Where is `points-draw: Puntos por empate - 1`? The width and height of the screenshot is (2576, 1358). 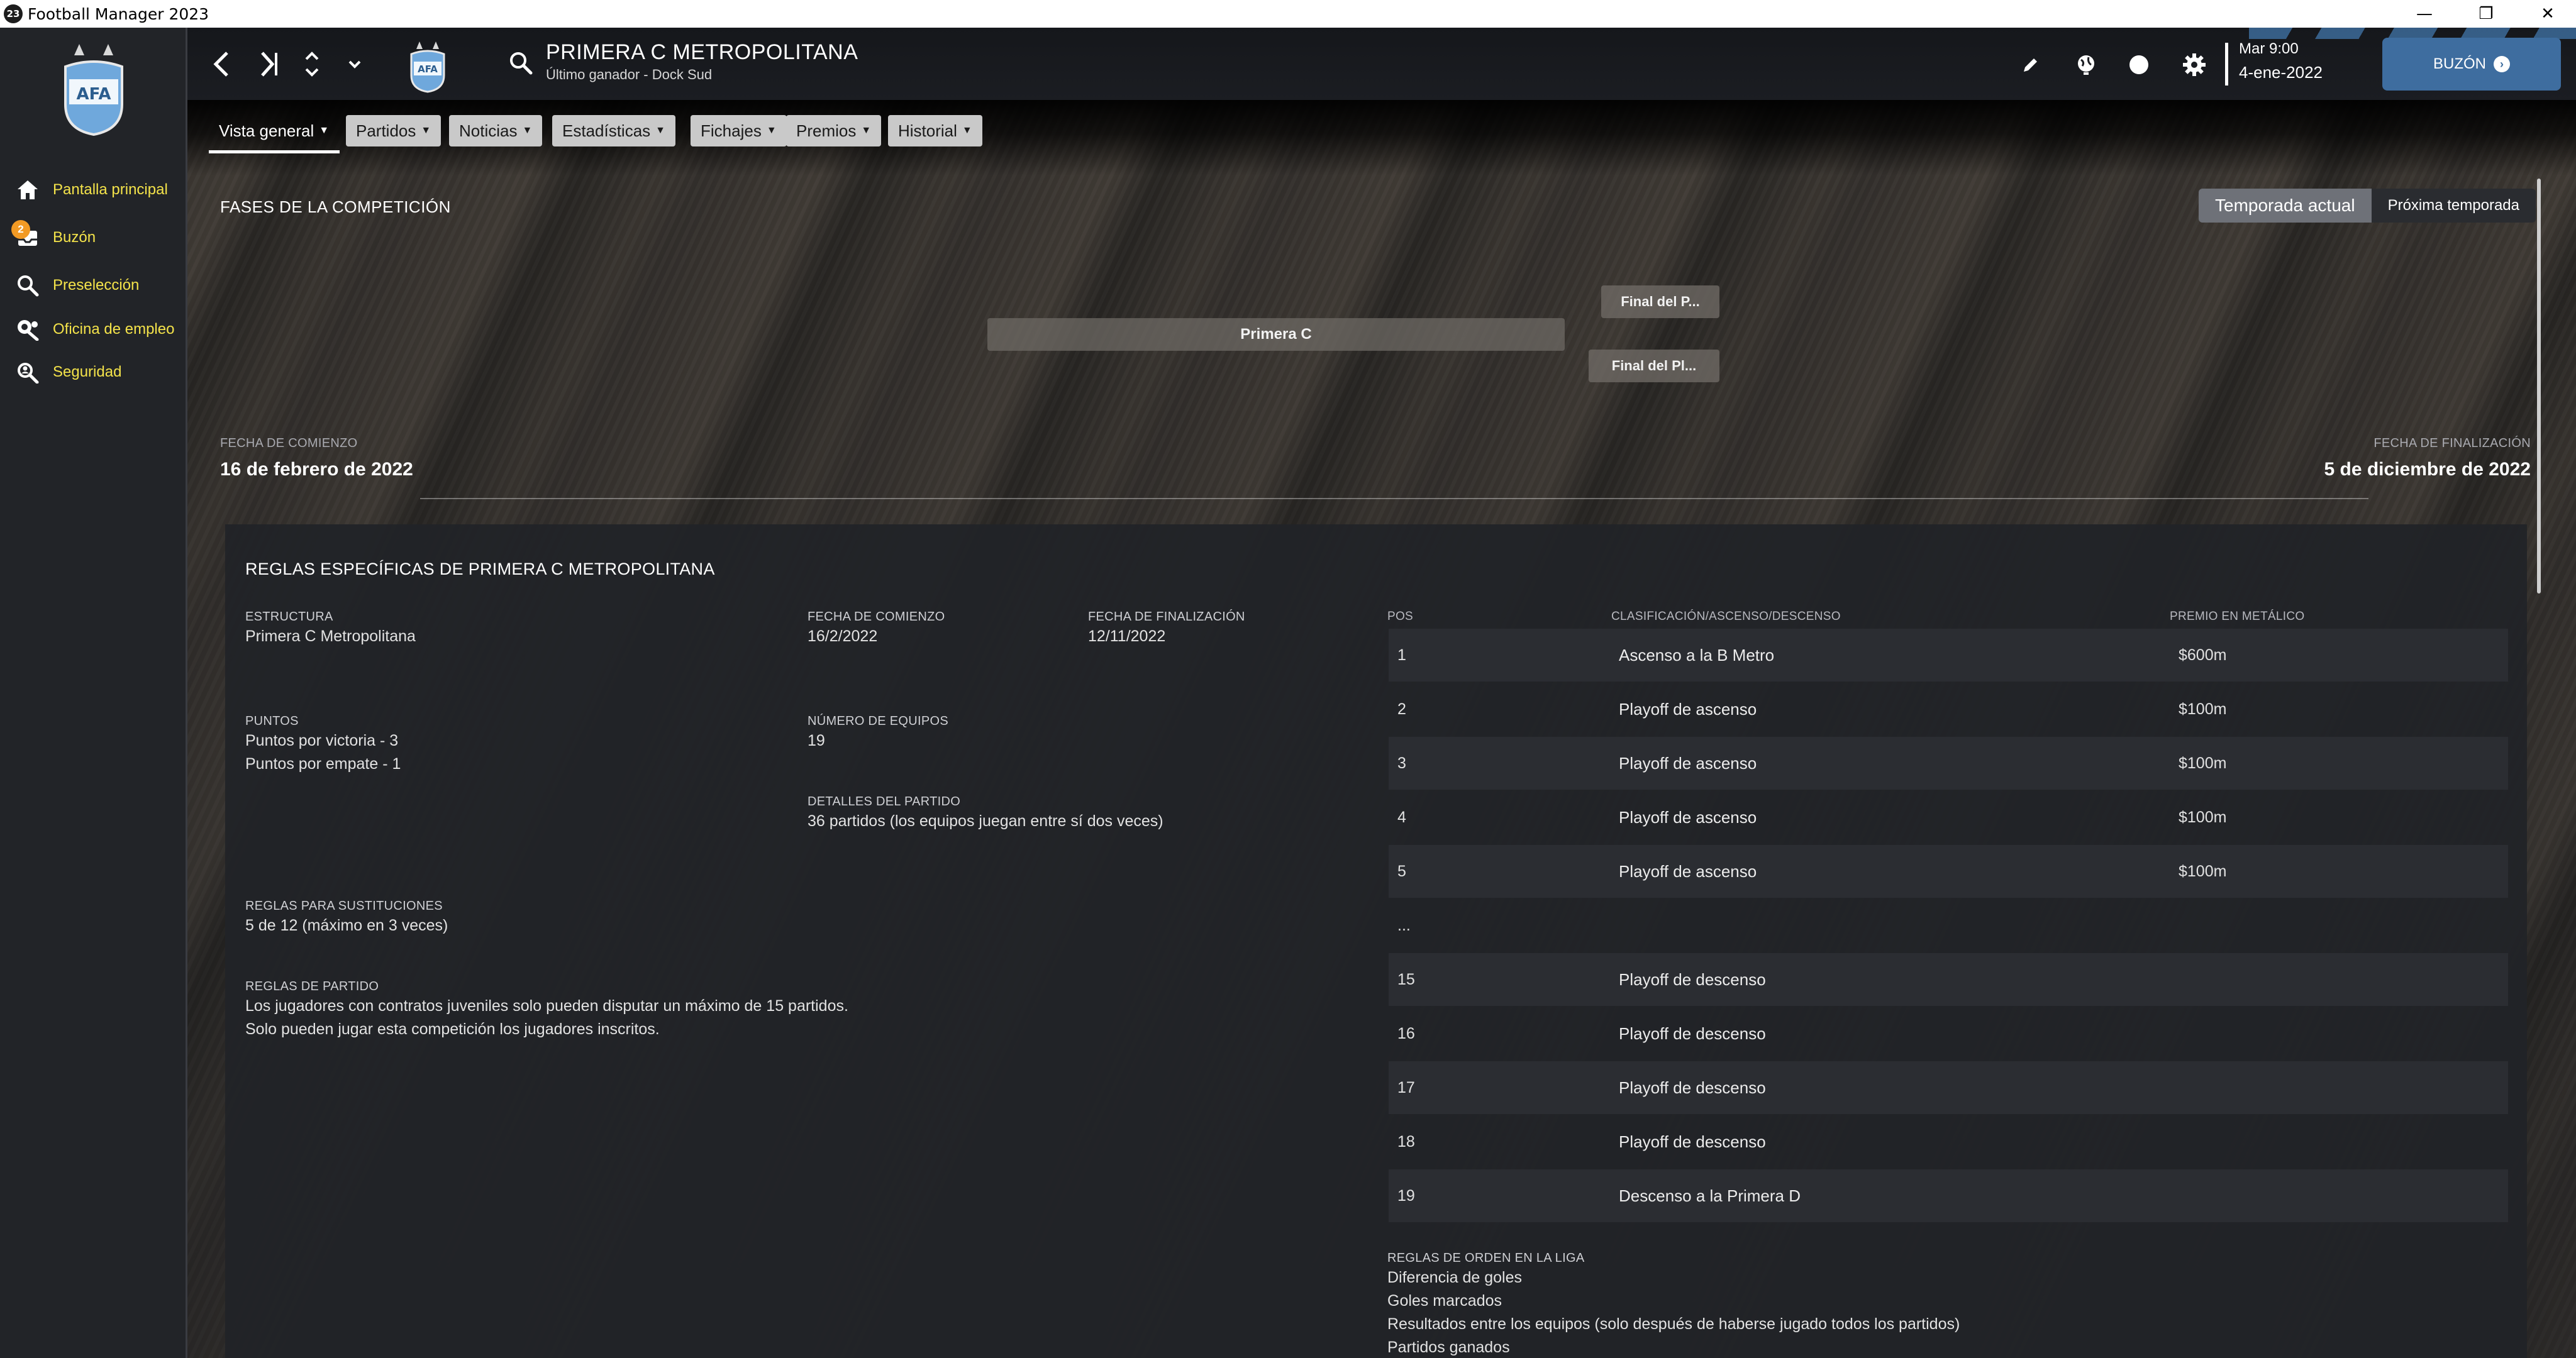
points-draw: Puntos por empate - 1 is located at coordinates (323, 764).